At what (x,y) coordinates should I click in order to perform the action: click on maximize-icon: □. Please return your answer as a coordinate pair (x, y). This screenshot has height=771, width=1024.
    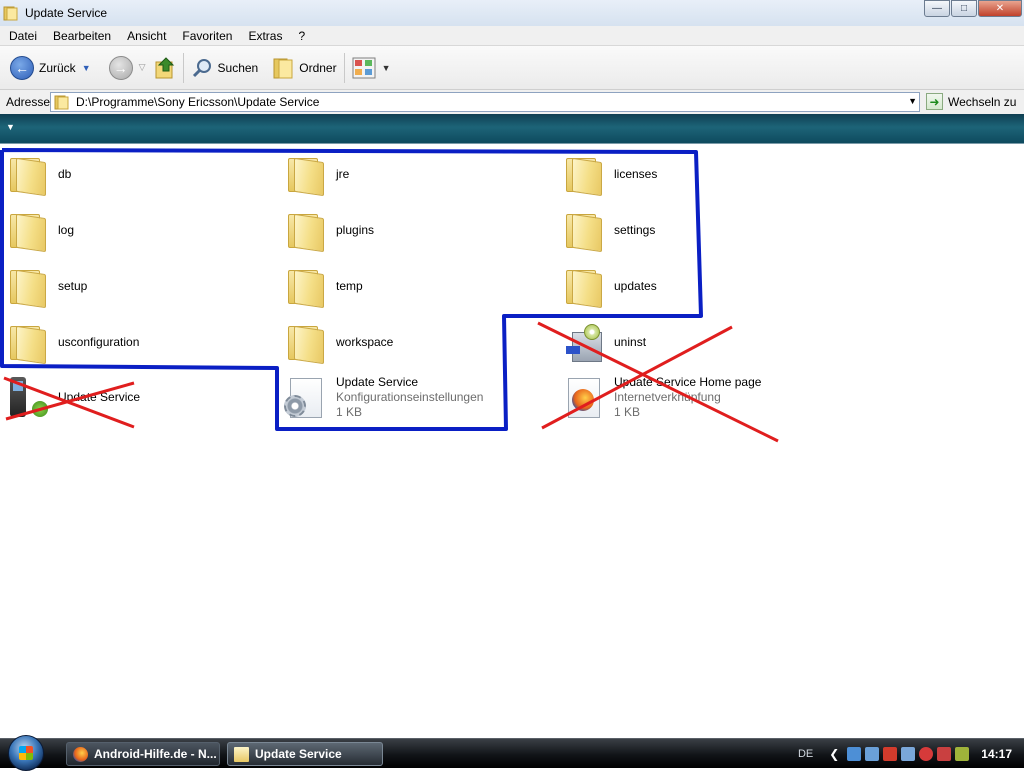
    Looking at the image, I should click on (964, 8).